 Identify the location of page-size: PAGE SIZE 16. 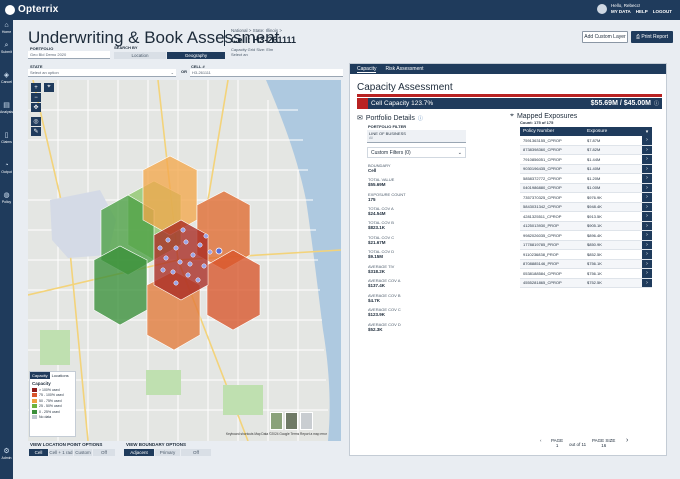
(603, 443).